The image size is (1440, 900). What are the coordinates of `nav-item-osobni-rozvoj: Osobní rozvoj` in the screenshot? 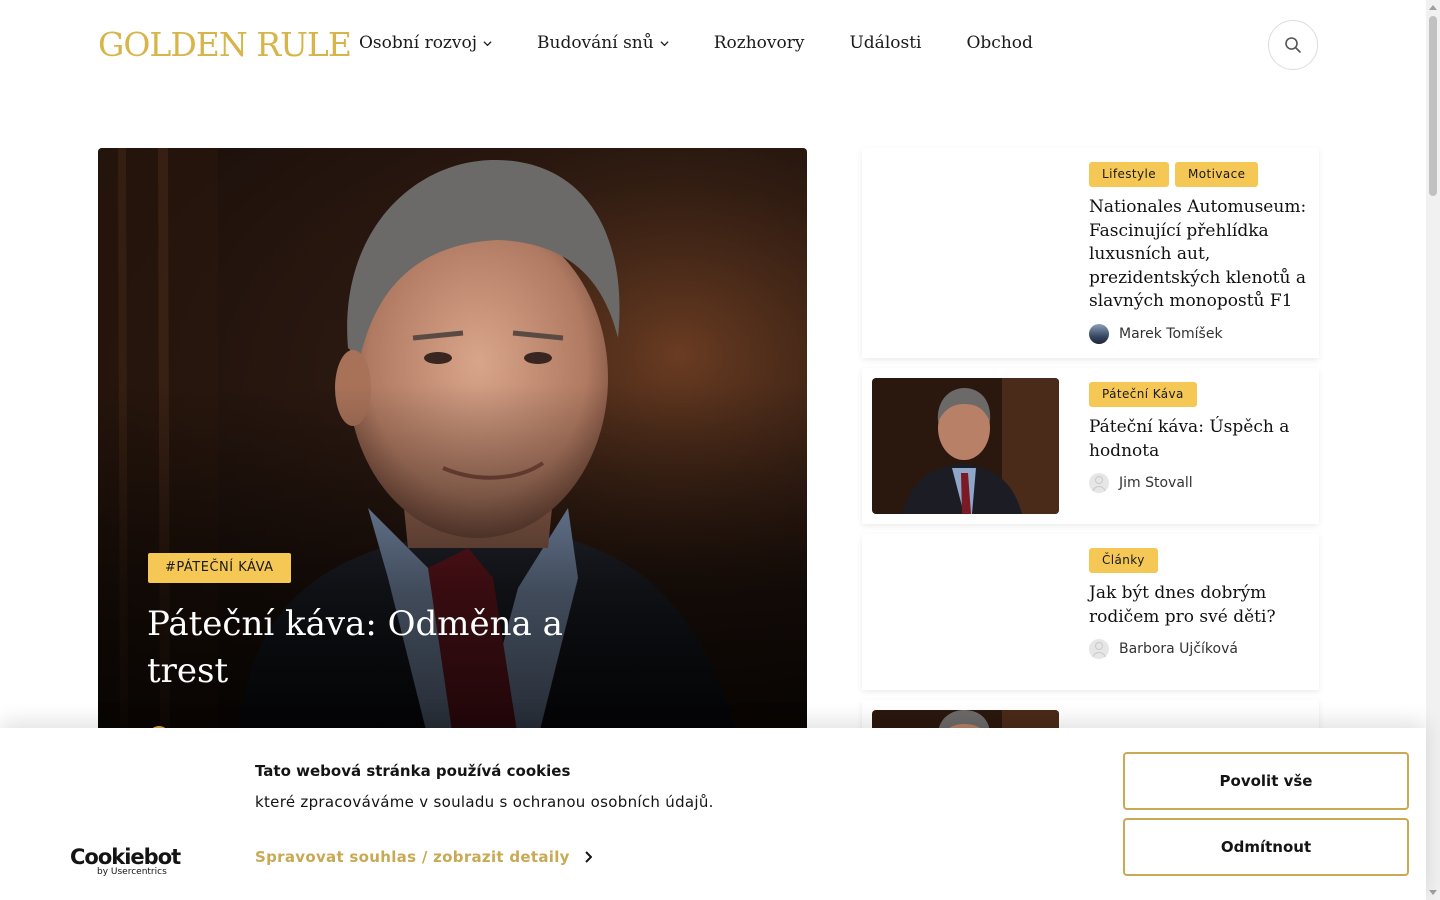 It's located at (425, 43).